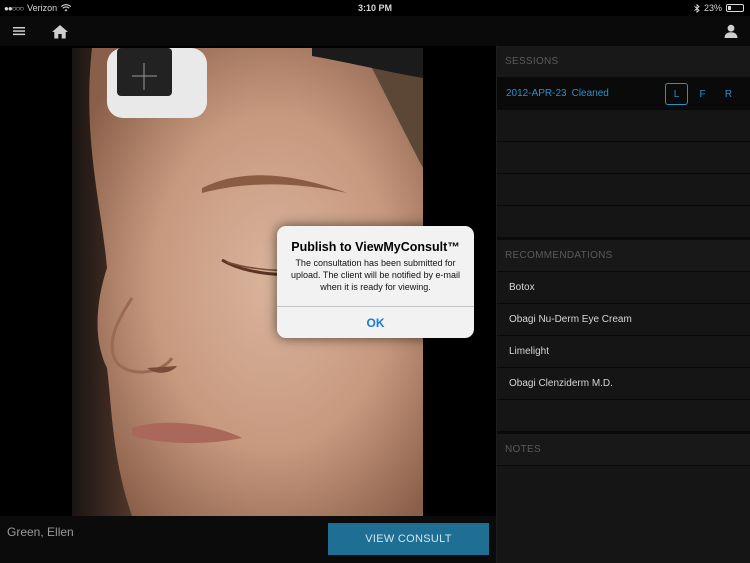  What do you see at coordinates (623, 62) in the screenshot?
I see `sessions-header: SESSIONS` at bounding box center [623, 62].